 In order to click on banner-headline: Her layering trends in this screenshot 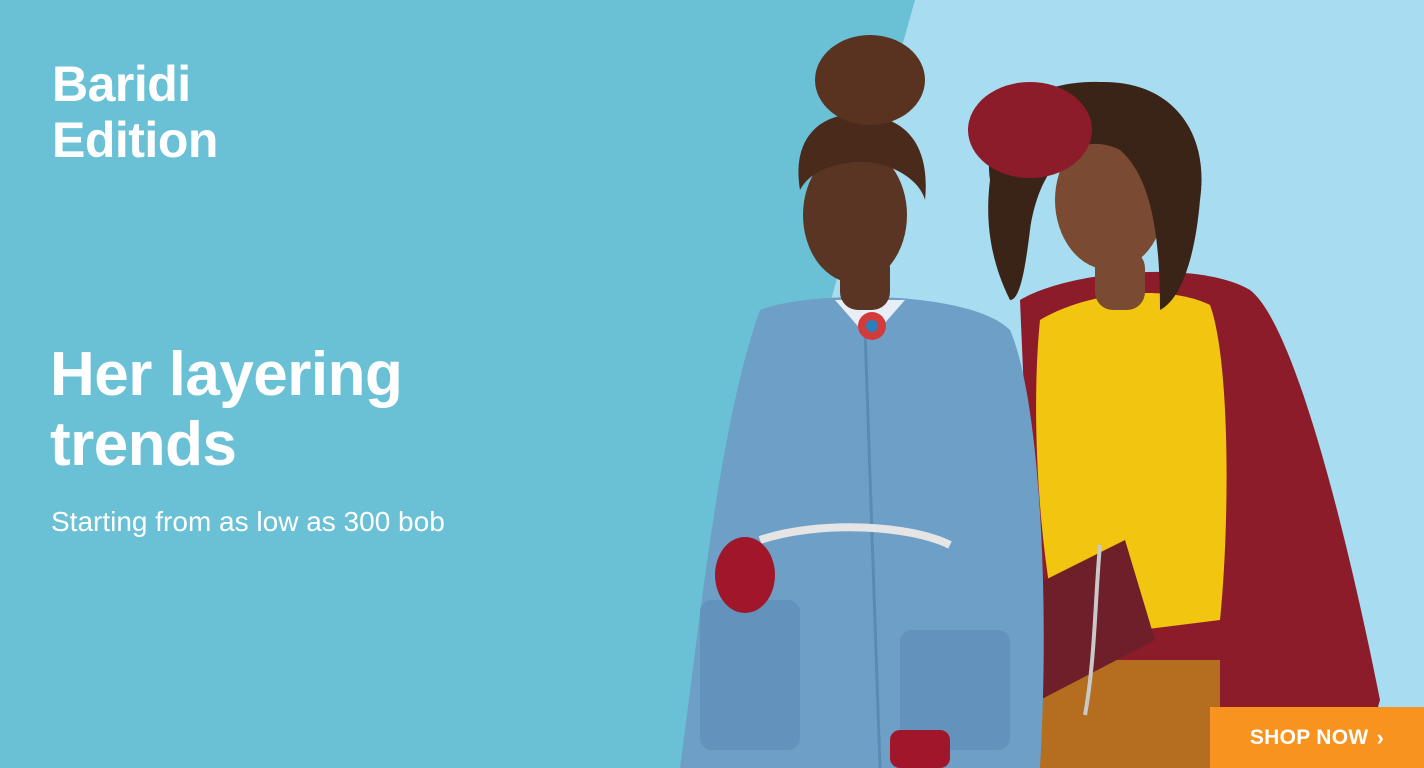, I will do `click(226, 410)`.